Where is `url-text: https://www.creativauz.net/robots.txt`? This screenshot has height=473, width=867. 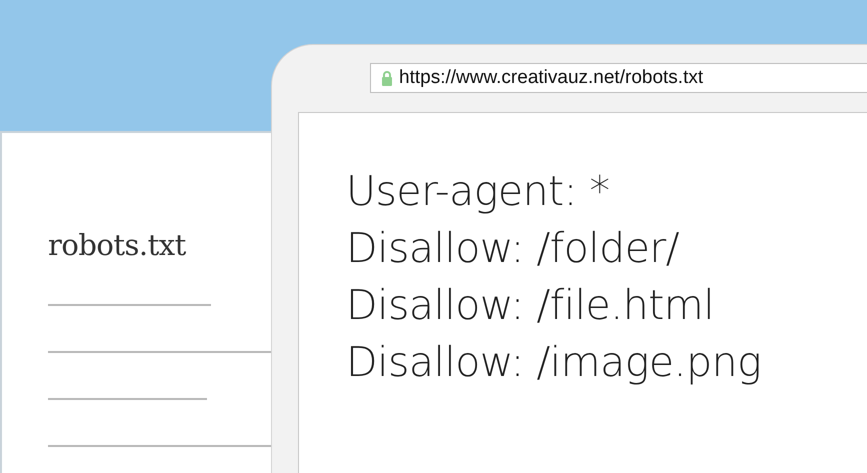
url-text: https://www.creativauz.net/robots.txt is located at coordinates (551, 78).